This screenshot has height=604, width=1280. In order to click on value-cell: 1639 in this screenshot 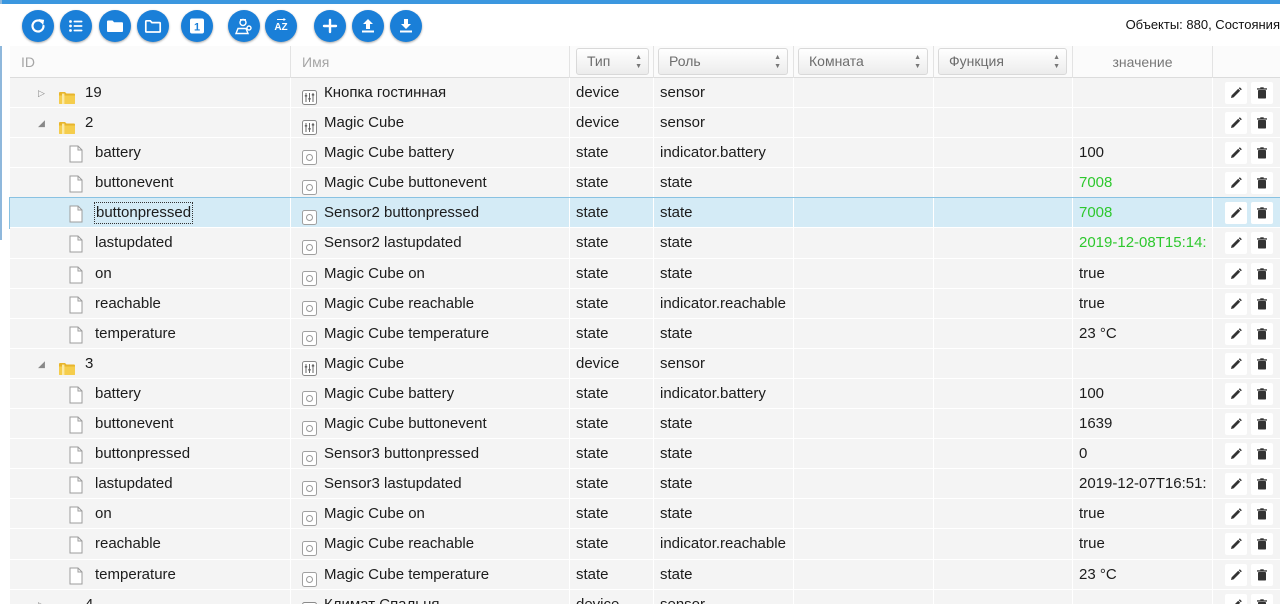, I will do `click(1143, 424)`.